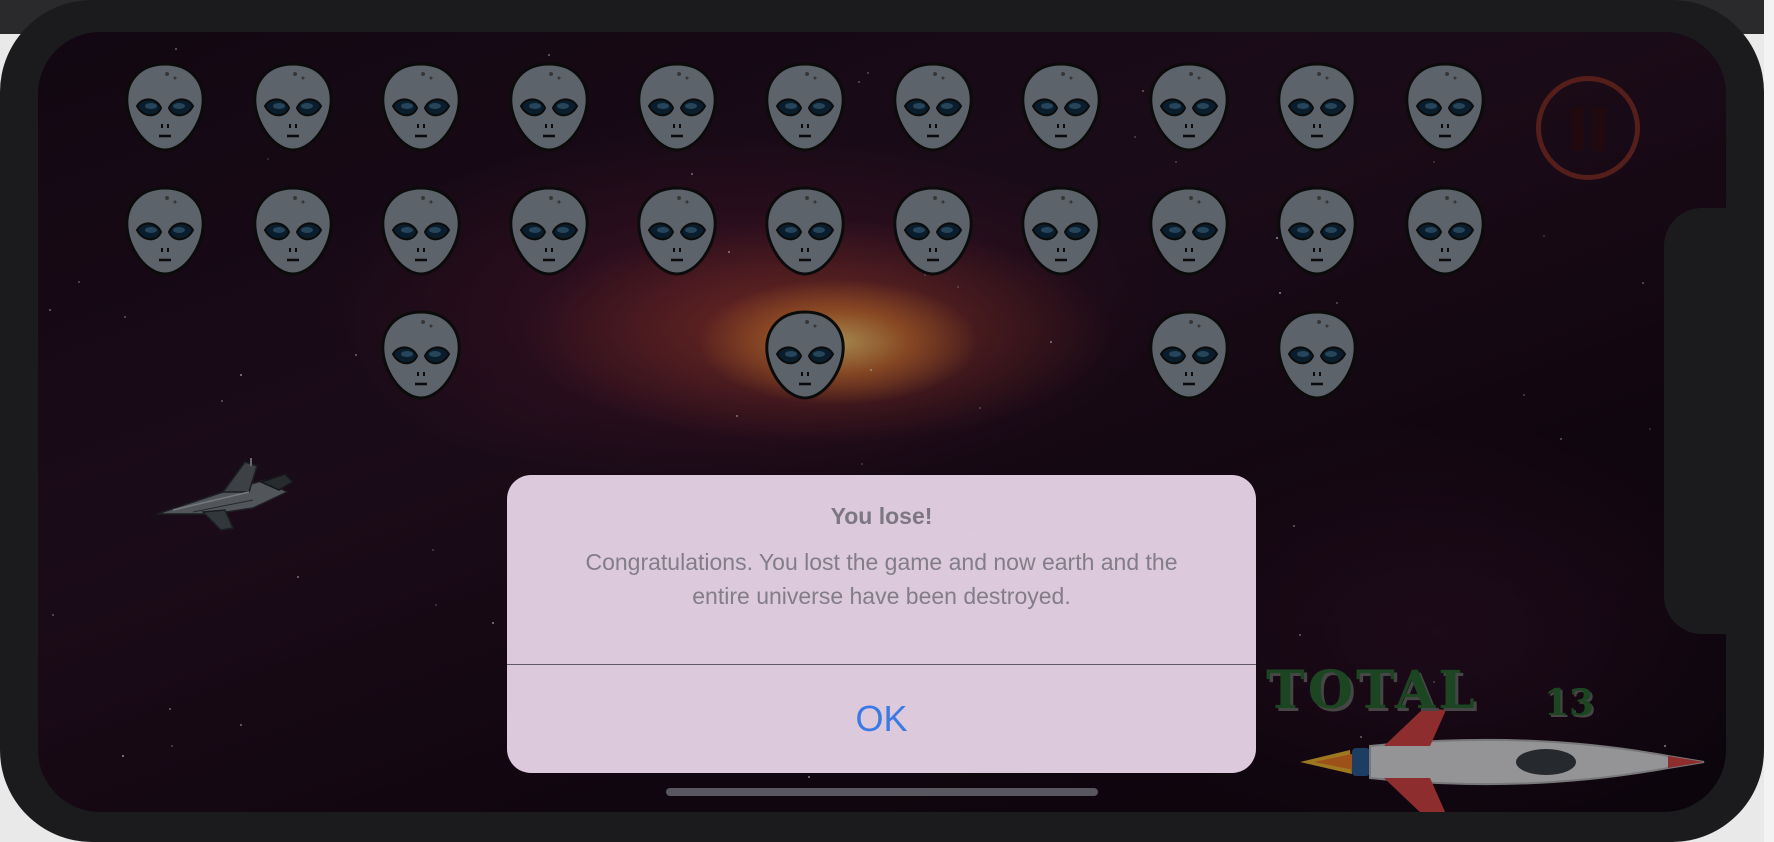  What do you see at coordinates (881, 596) in the screenshot?
I see `alert-message-line-2: entire universe have been destroyed.` at bounding box center [881, 596].